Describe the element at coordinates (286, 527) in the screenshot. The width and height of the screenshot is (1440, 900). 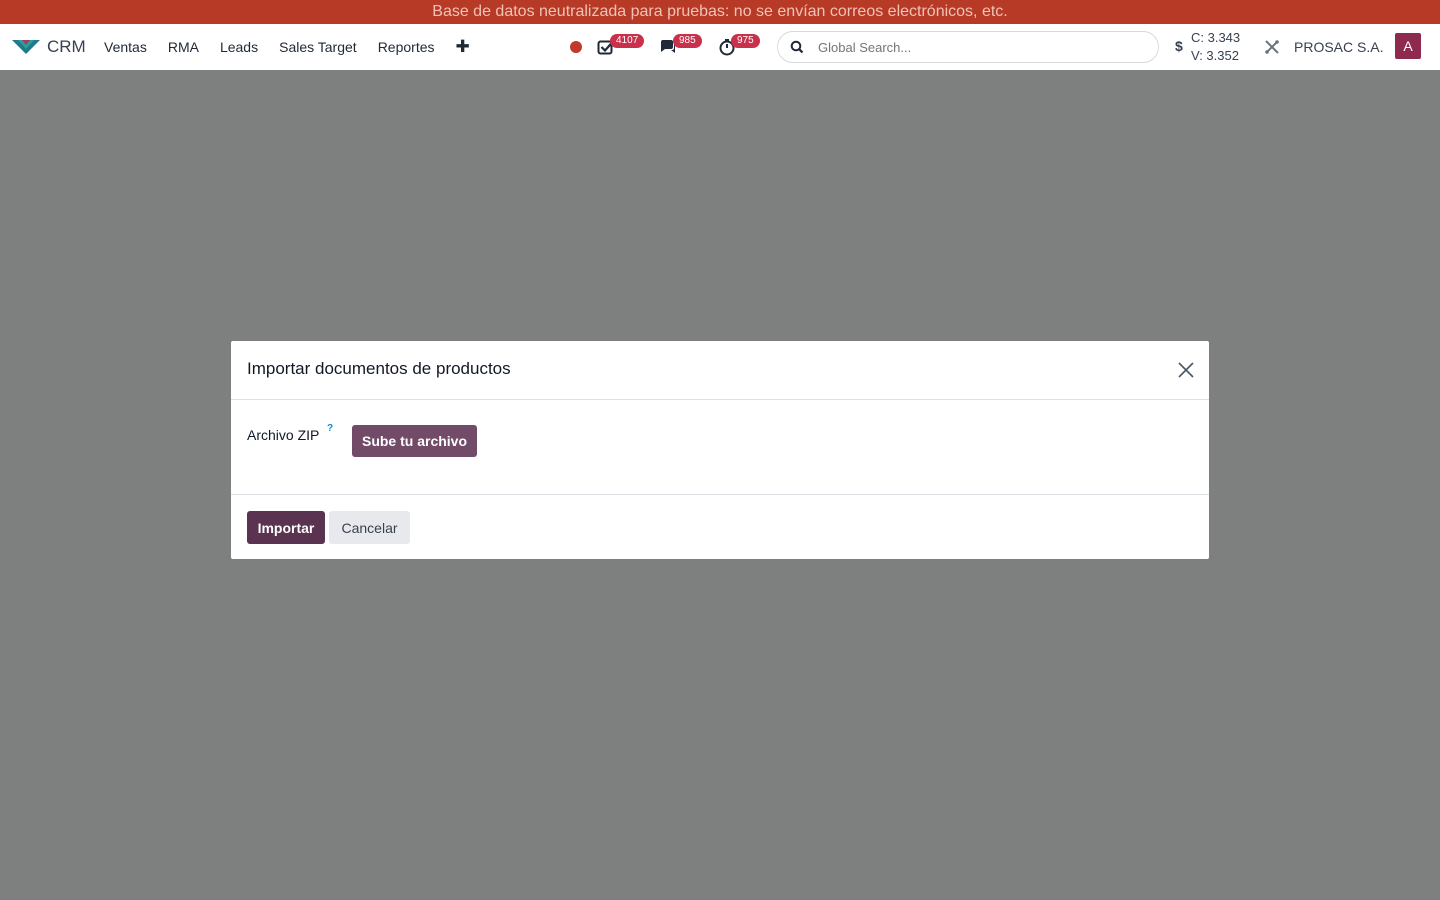
I see `import-button: Importar` at that location.